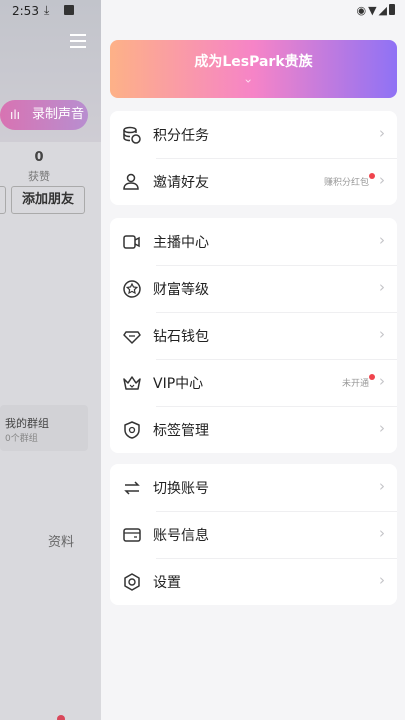 The width and height of the screenshot is (405, 720). Describe the element at coordinates (253, 134) in the screenshot. I see `menu-item-points-tasks: 积分任务 ›` at that location.